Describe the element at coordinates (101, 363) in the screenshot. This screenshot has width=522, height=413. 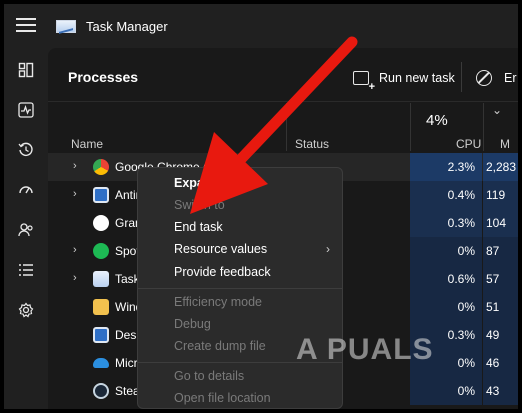
I see `onedrive-icon` at that location.